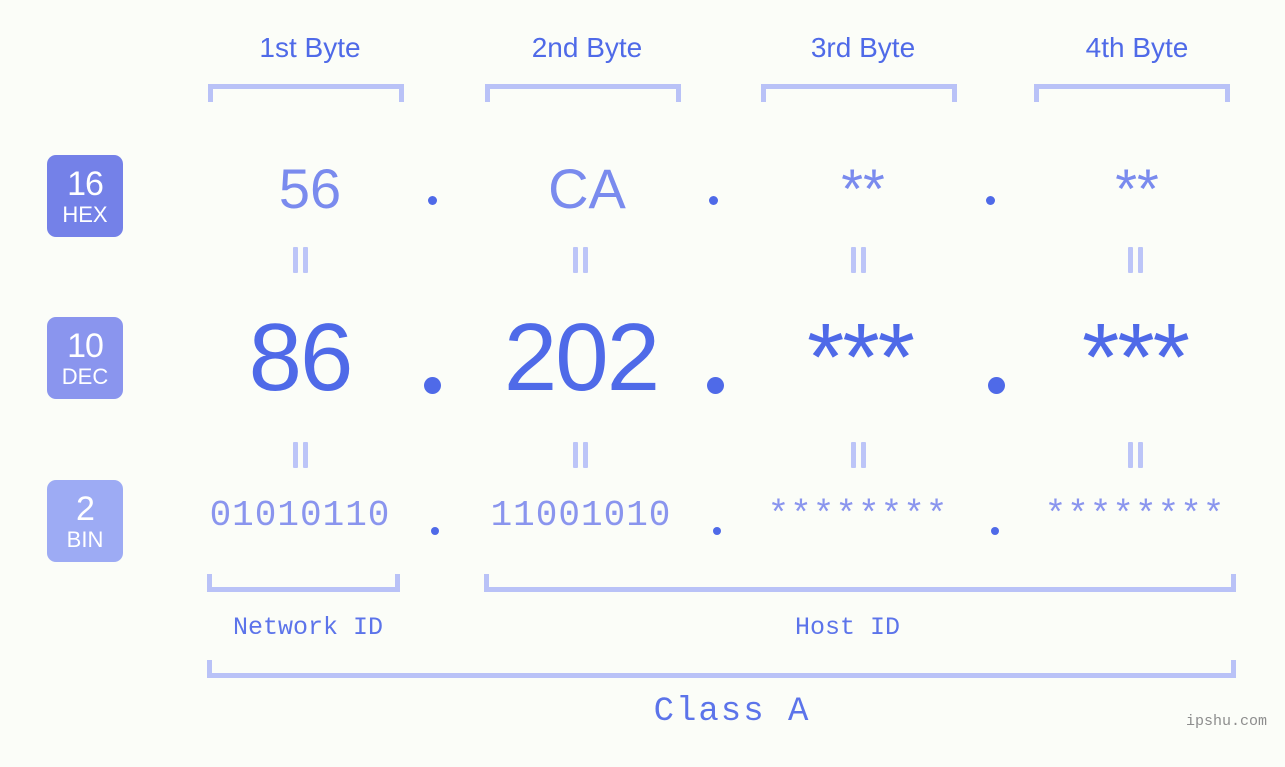  I want to click on bin-octet-1: 01010110, so click(300, 515).